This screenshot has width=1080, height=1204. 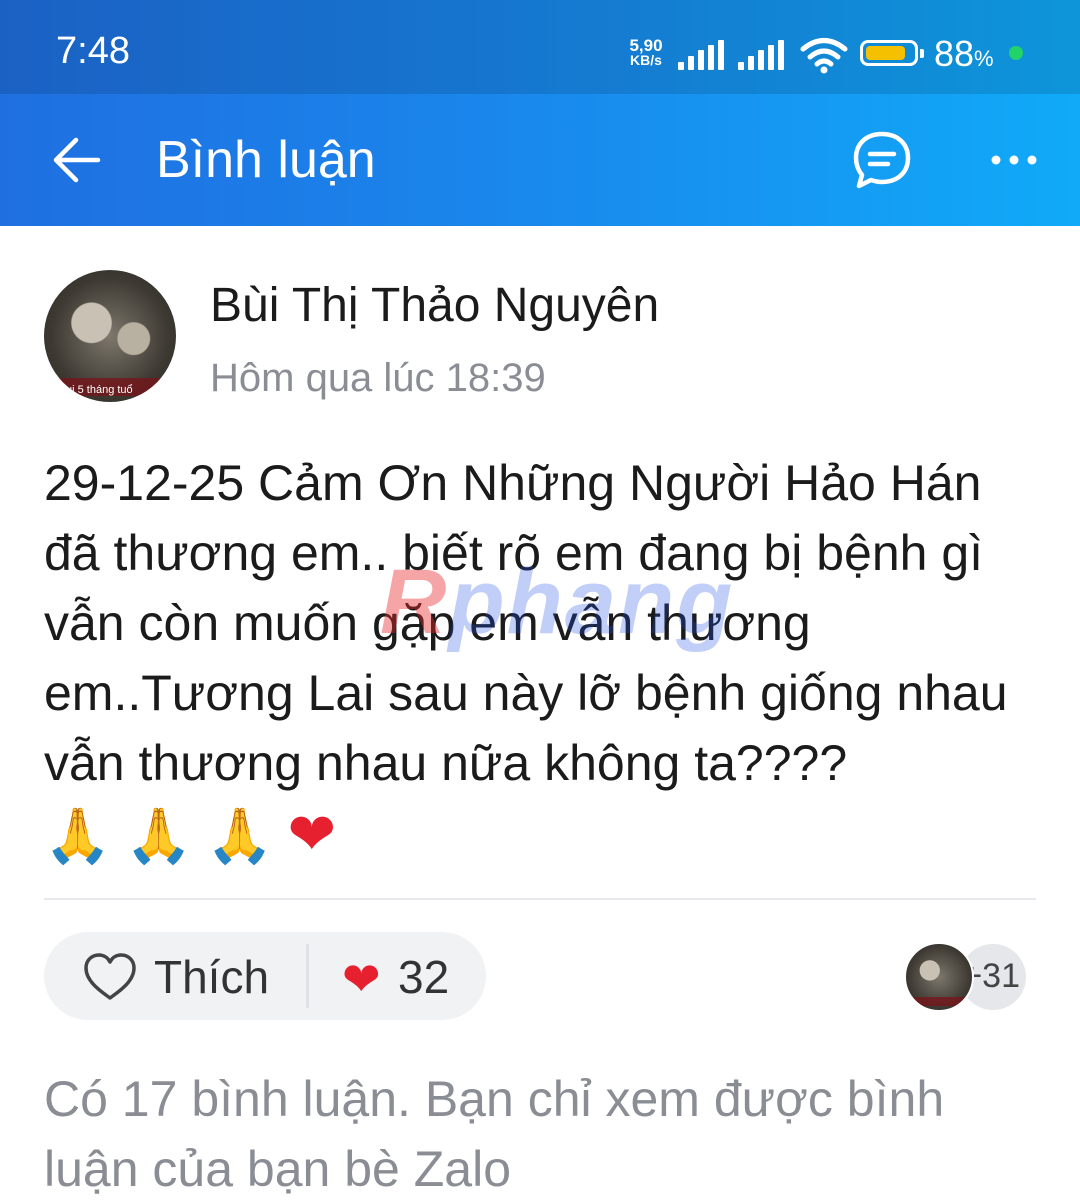 What do you see at coordinates (540, 47) in the screenshot?
I see `status-bar: 7:48 5,90 KB/s 88%` at bounding box center [540, 47].